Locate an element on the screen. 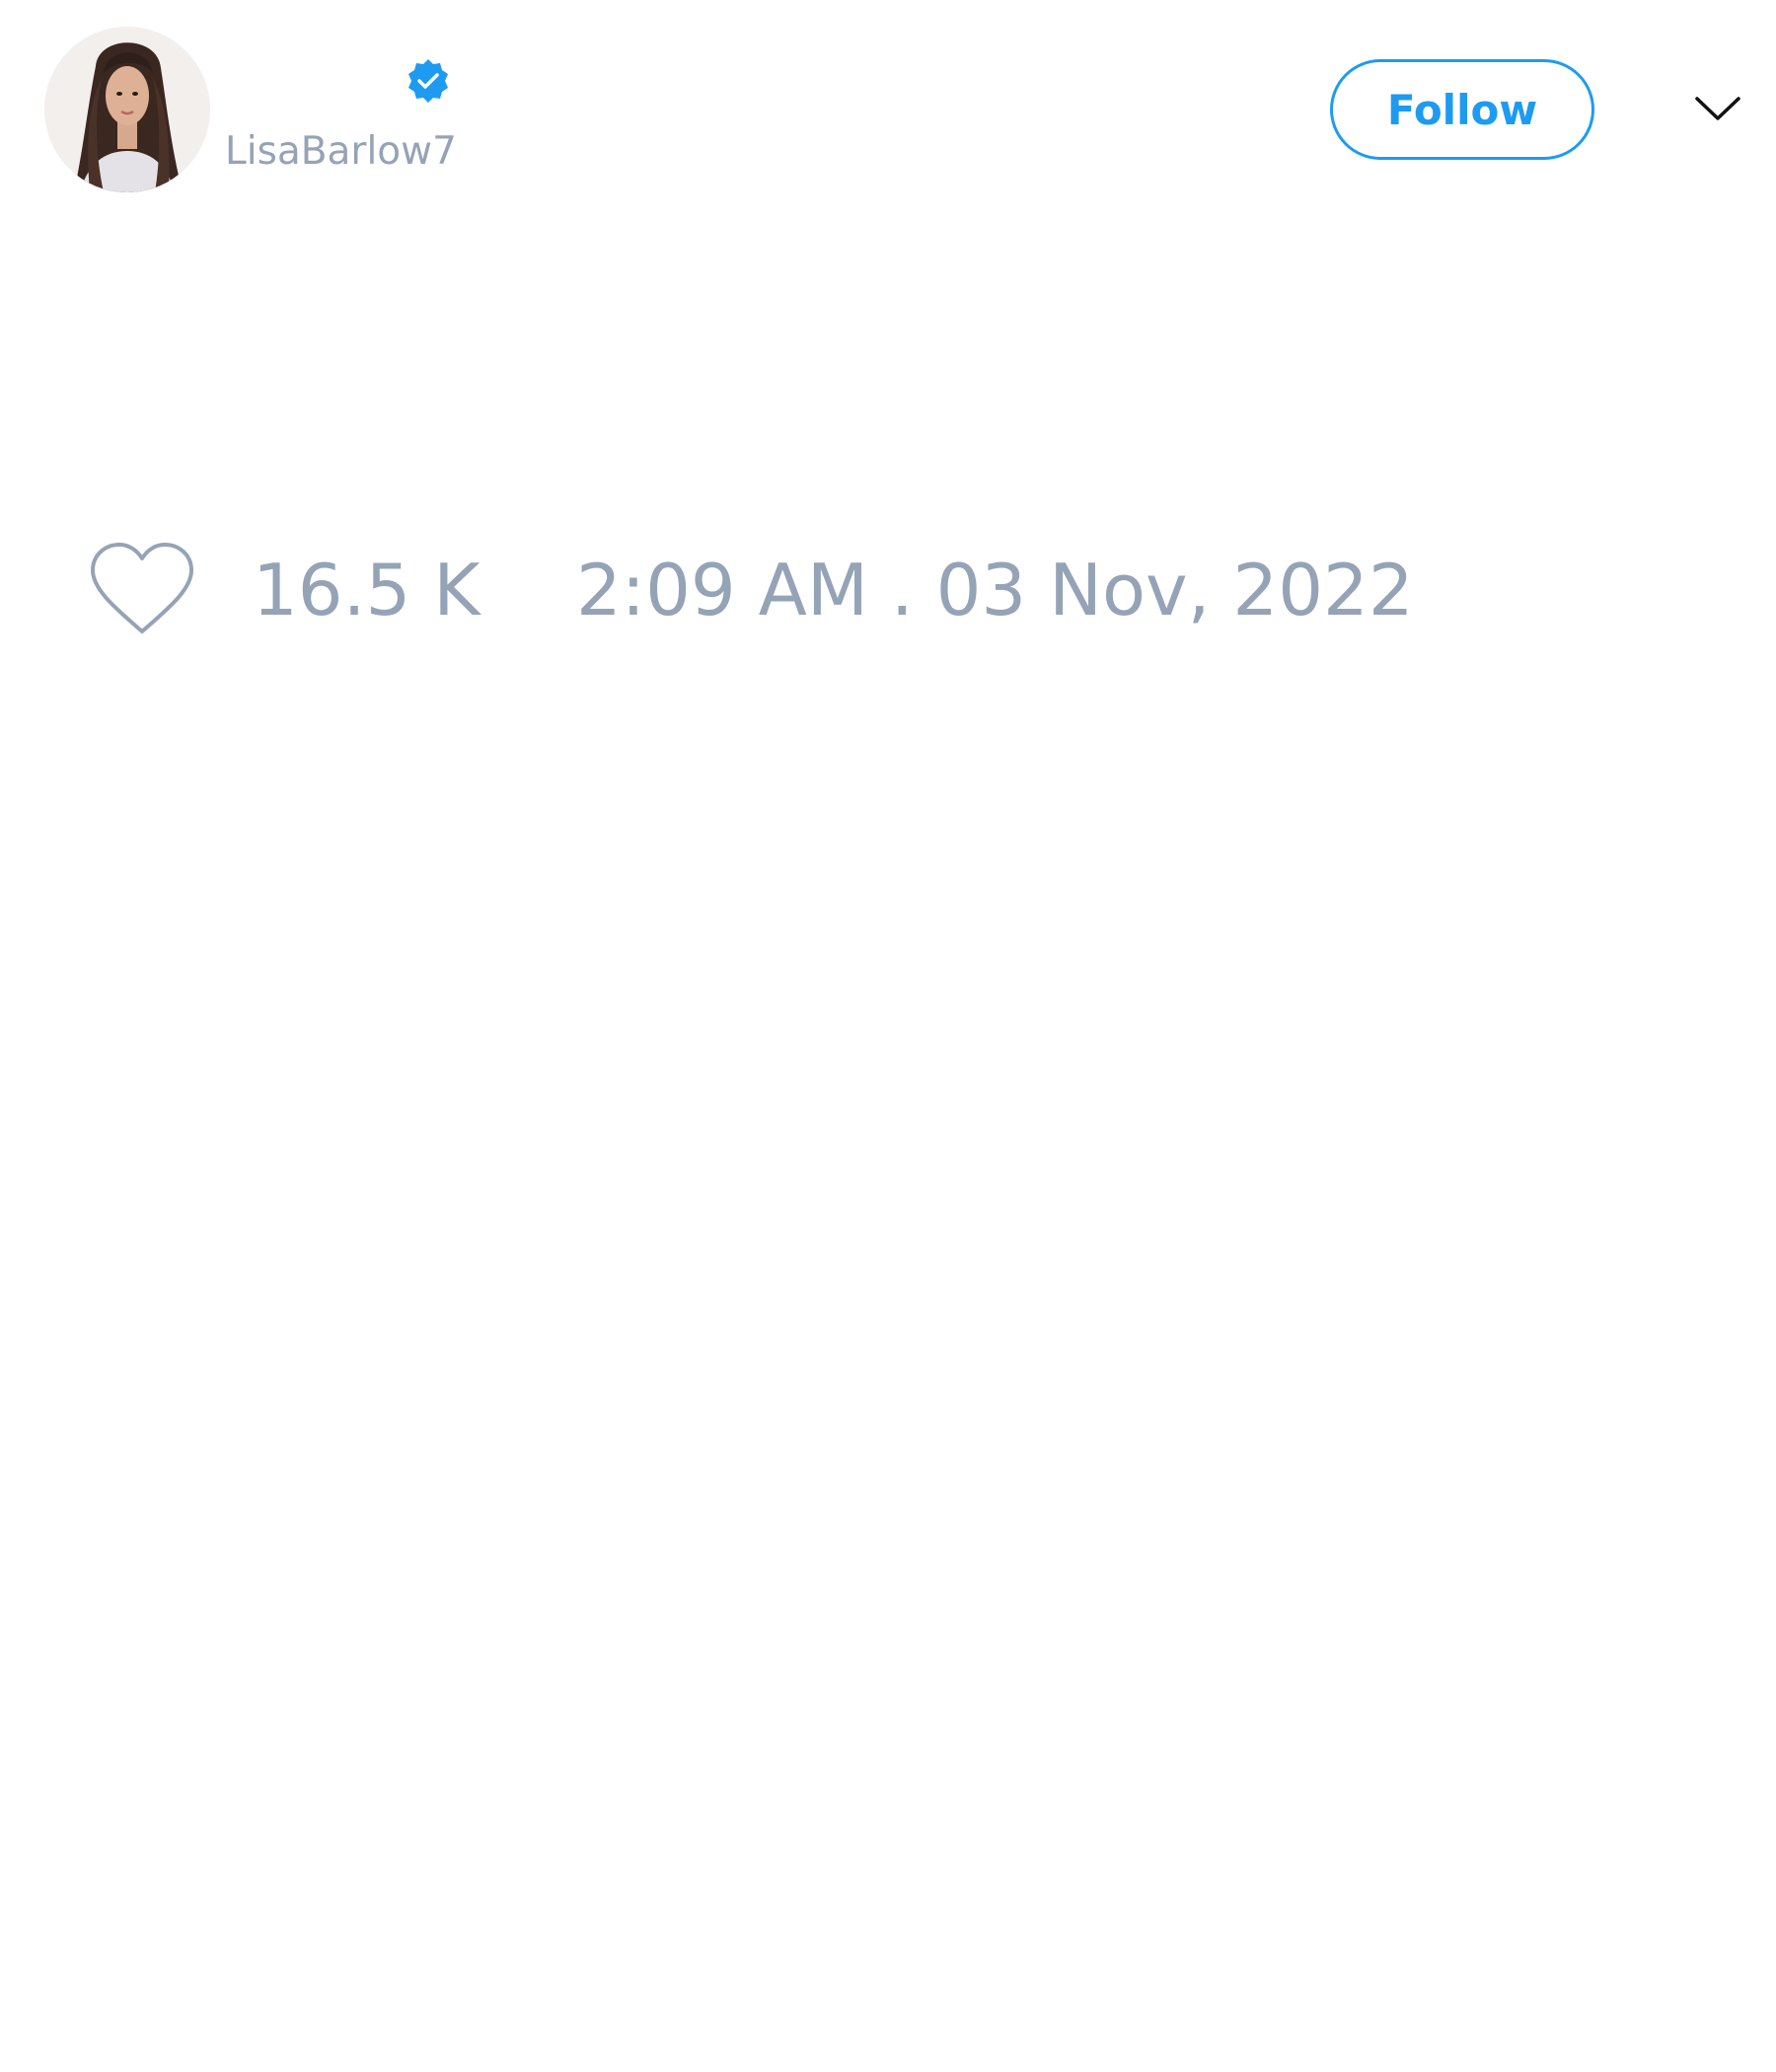  heart-outline-icon is located at coordinates (142, 590).